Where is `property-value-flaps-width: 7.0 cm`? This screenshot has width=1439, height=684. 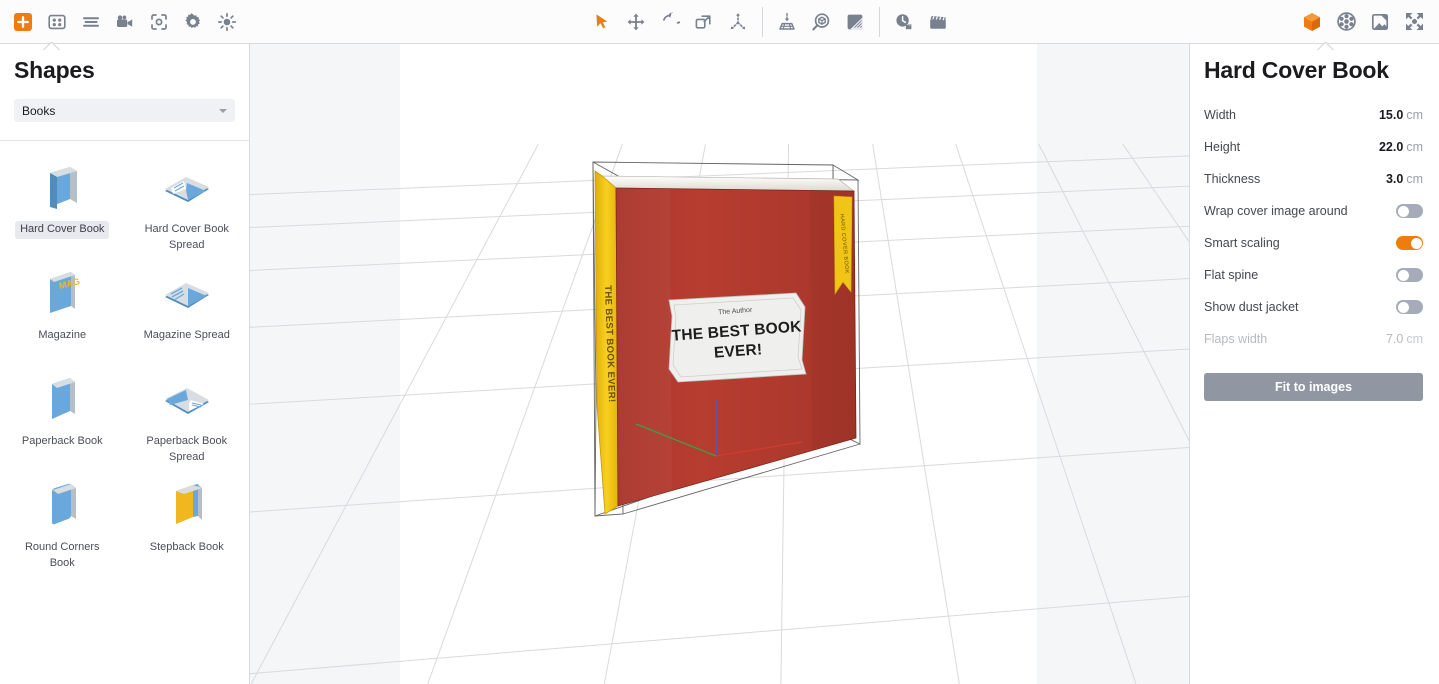 property-value-flaps-width: 7.0 cm is located at coordinates (1404, 339).